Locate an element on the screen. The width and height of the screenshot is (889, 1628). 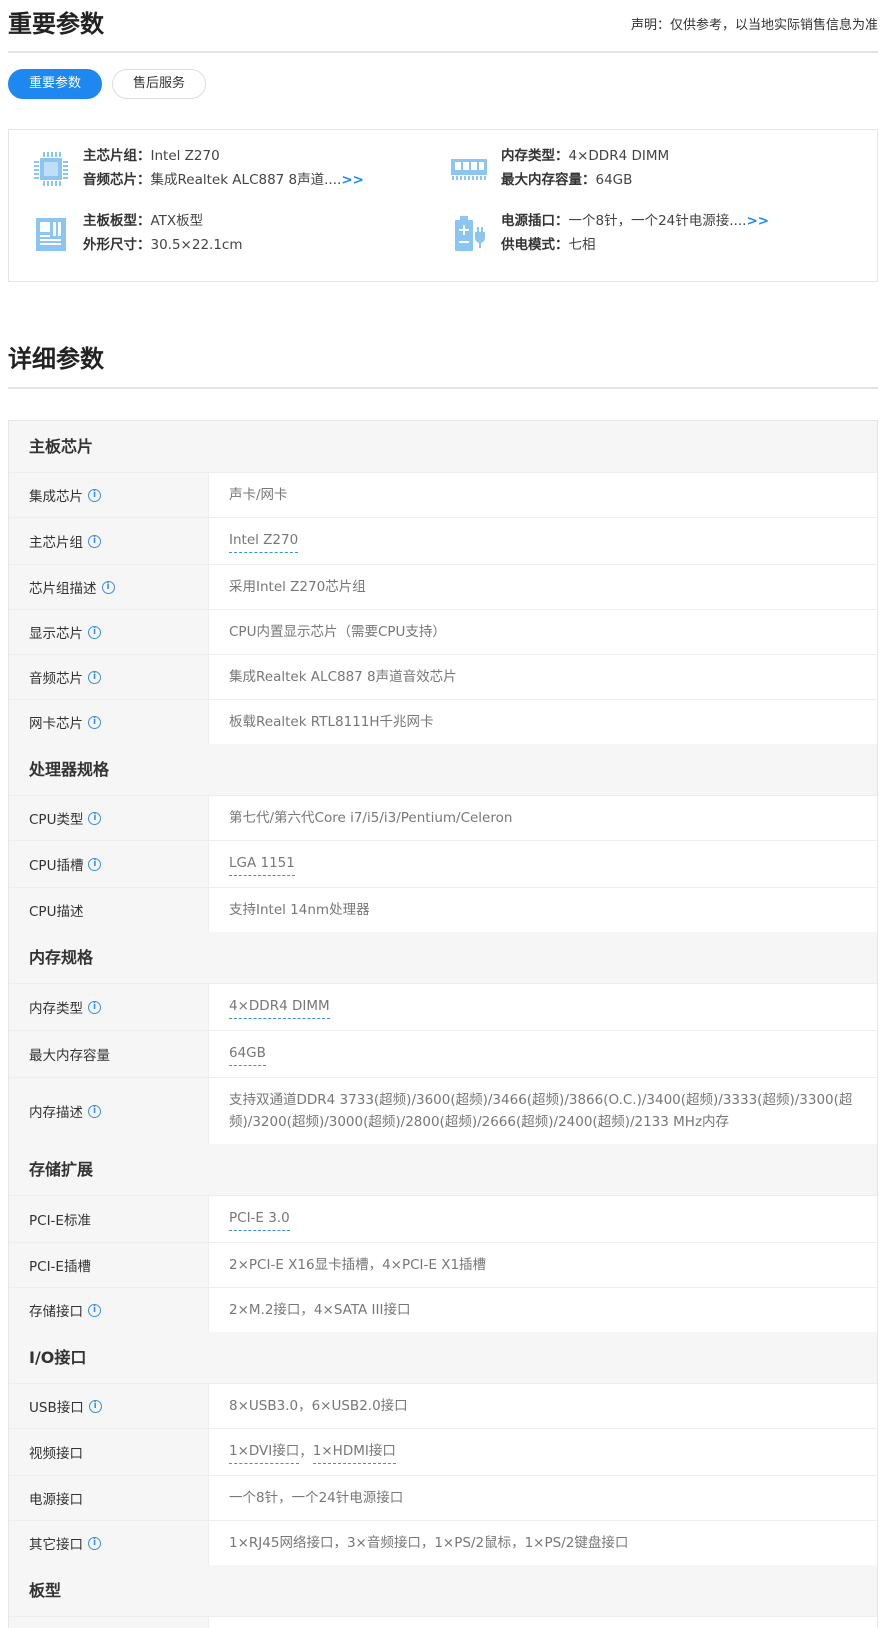
spec-value: 一个8针，一个24针电源接口 is located at coordinates (543, 1498).